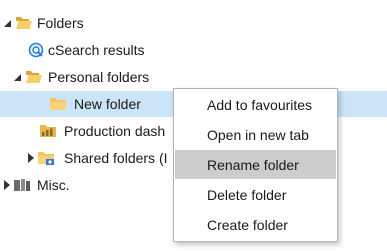 This screenshot has height=251, width=387. I want to click on menu-item-label: Rename folder, so click(253, 164).